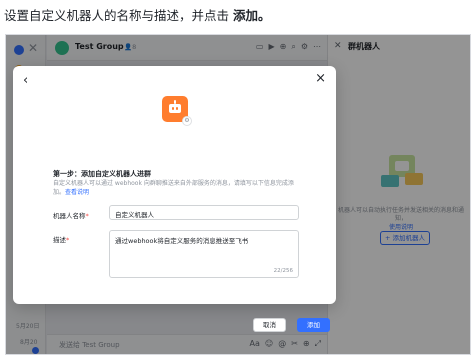  I want to click on bot-icon: ⚙, so click(177, 111).